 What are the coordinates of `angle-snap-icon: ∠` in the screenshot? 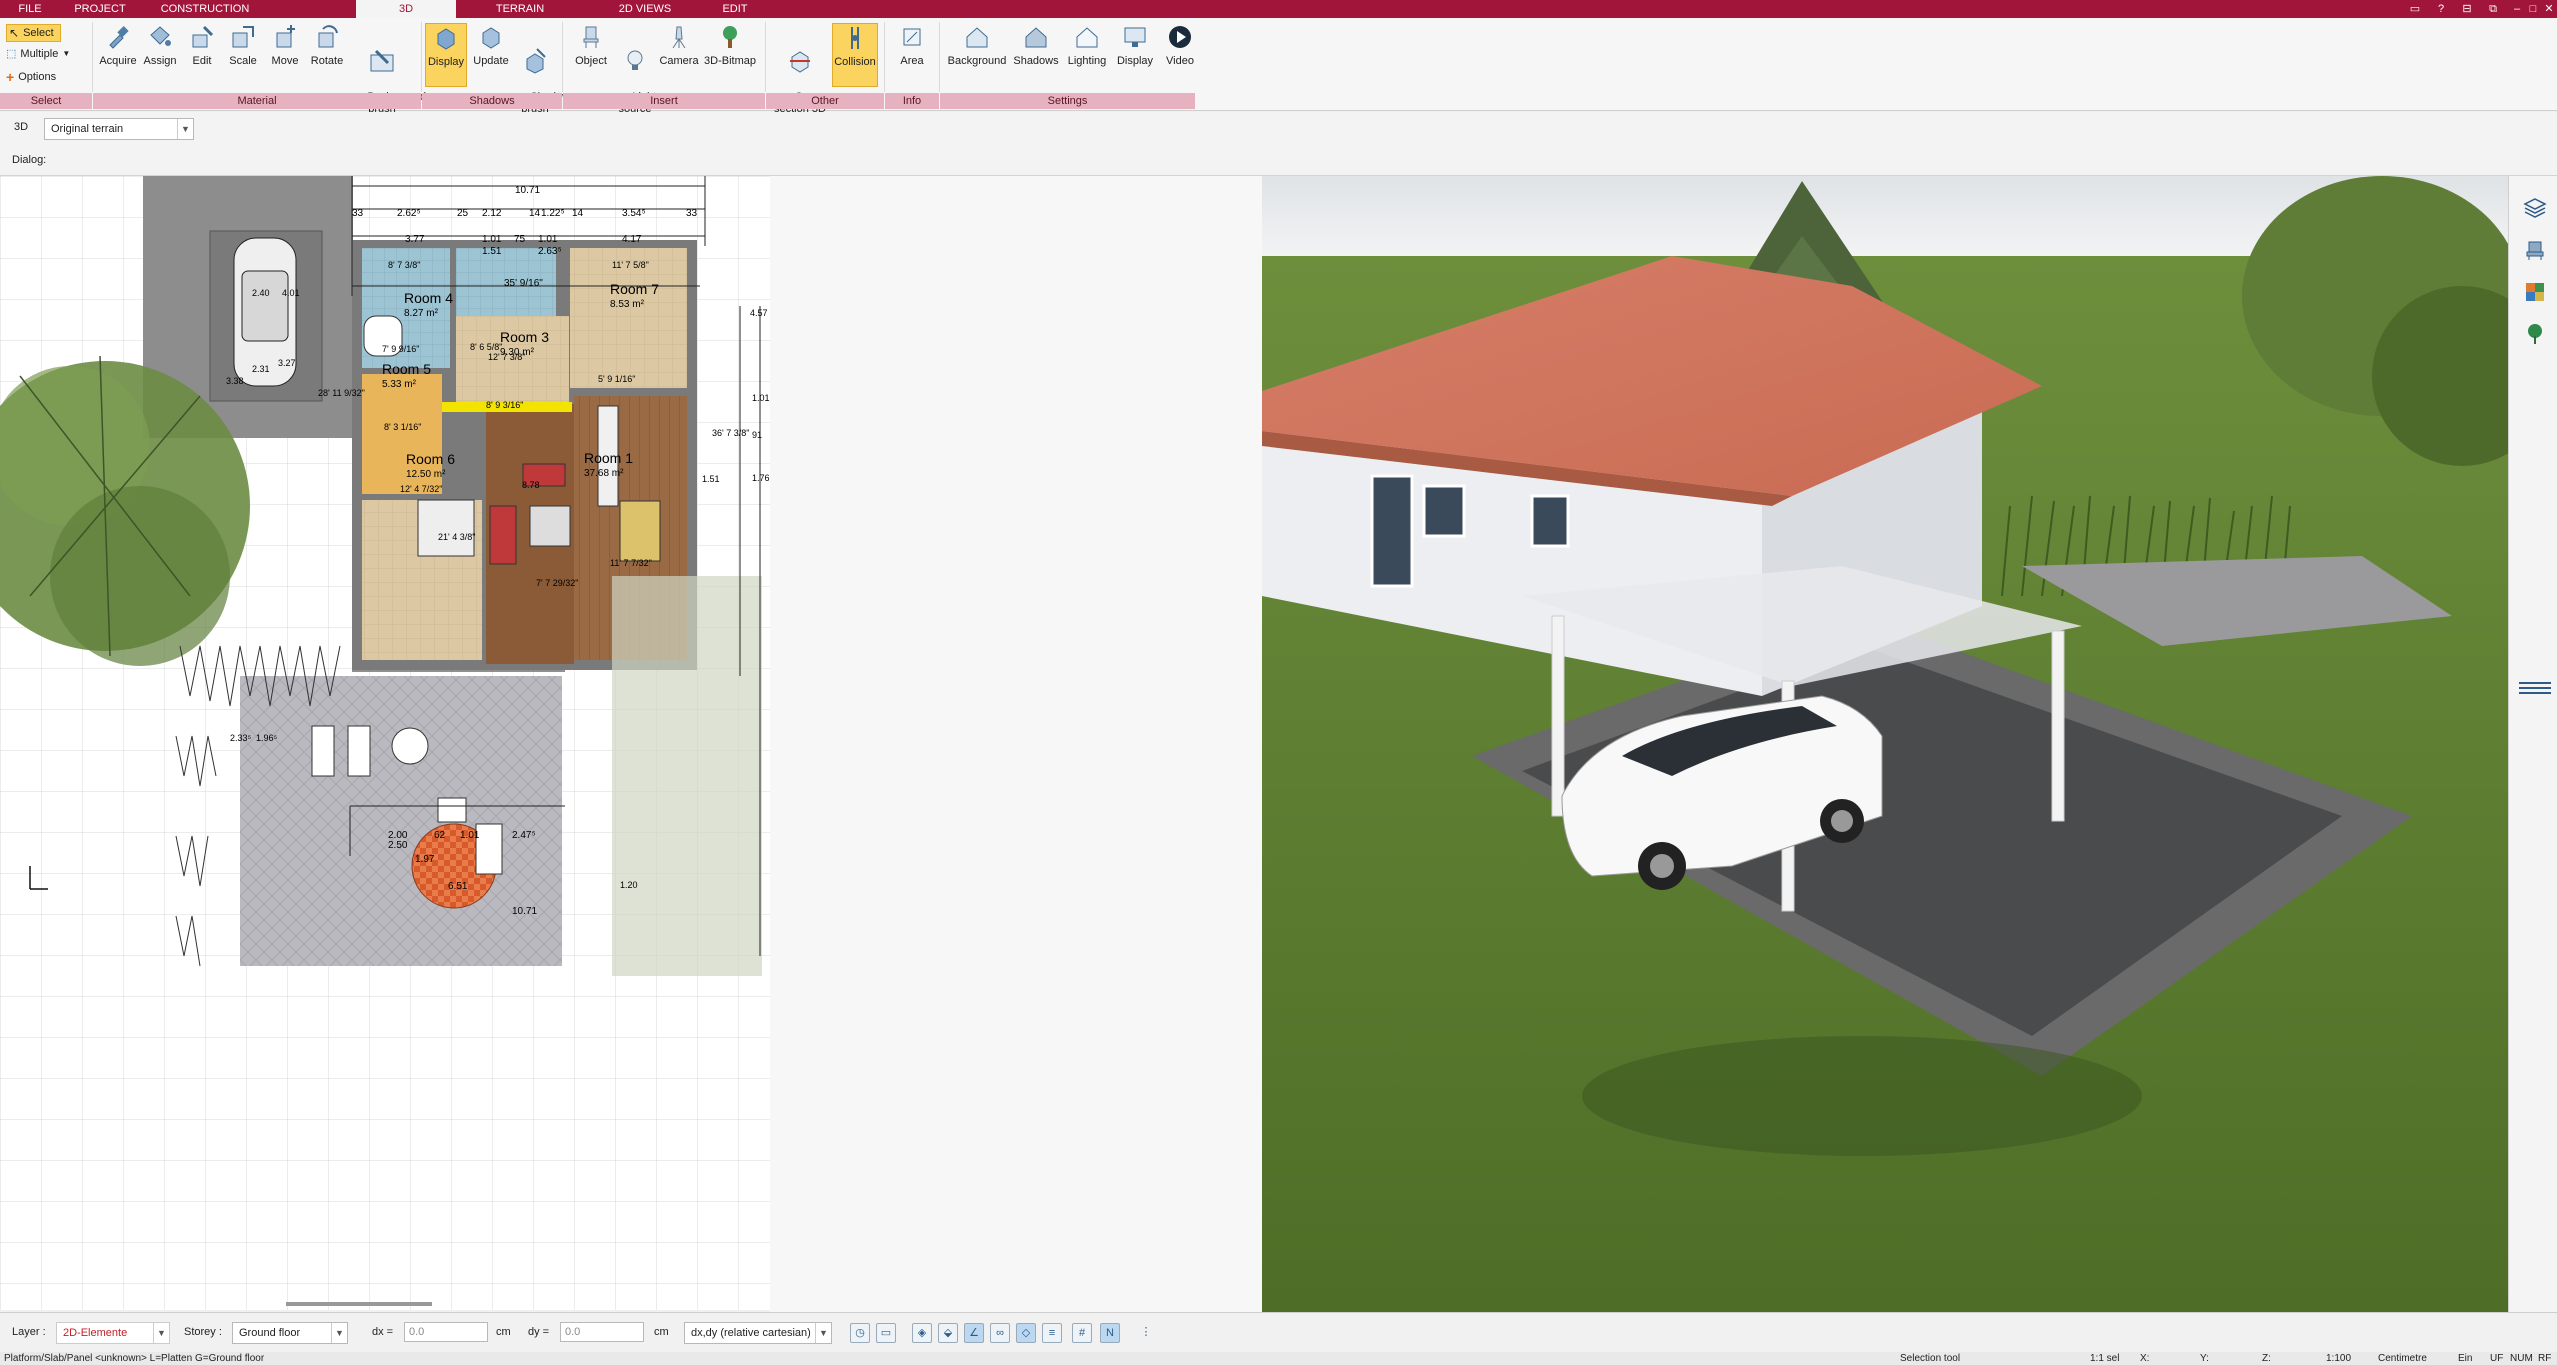 It's located at (974, 1333).